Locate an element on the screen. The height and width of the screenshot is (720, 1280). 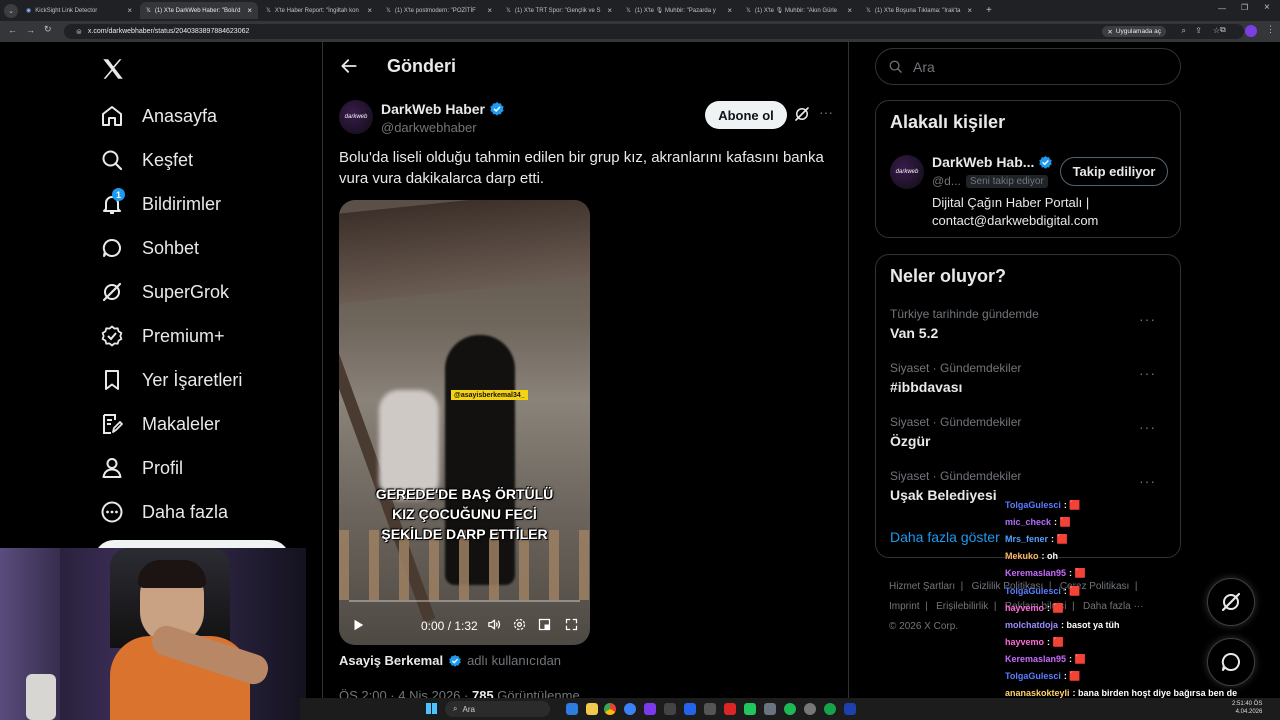
profile-avatar is located at coordinates (1251, 31).